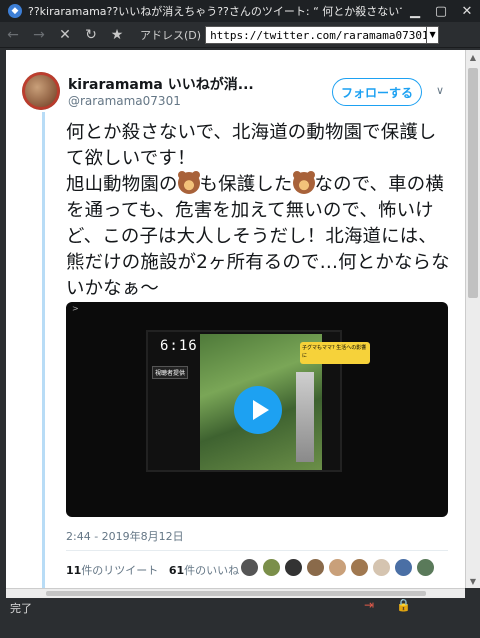 The width and height of the screenshot is (480, 638). I want to click on refresh-icon: ↻, so click(91, 35).